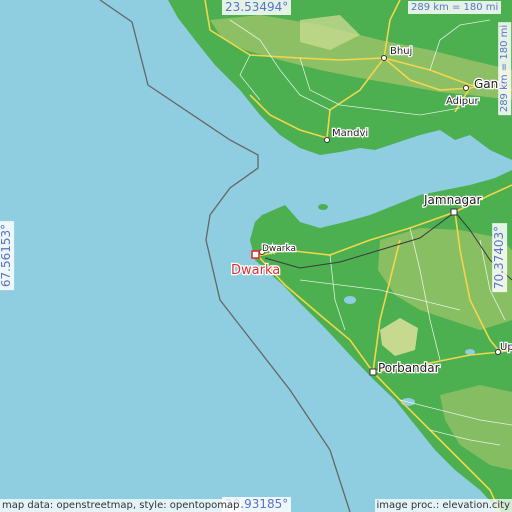 This screenshot has height=512, width=512. What do you see at coordinates (452, 200) in the screenshot?
I see `city-label-jamnagar: Jamnagar` at bounding box center [452, 200].